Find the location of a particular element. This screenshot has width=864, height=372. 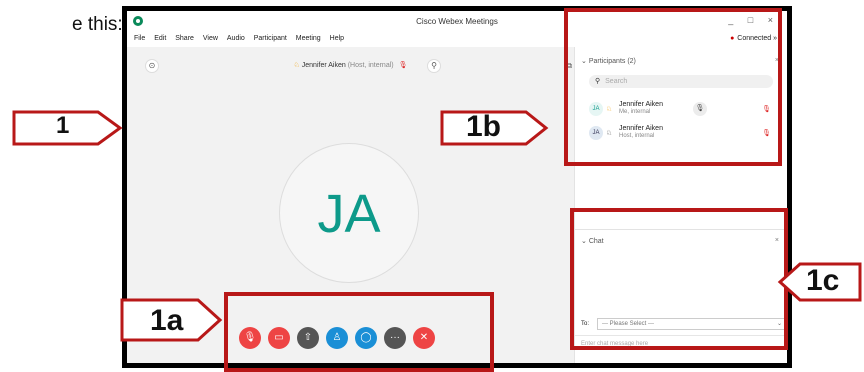

label-1: 1 is located at coordinates (63, 125).